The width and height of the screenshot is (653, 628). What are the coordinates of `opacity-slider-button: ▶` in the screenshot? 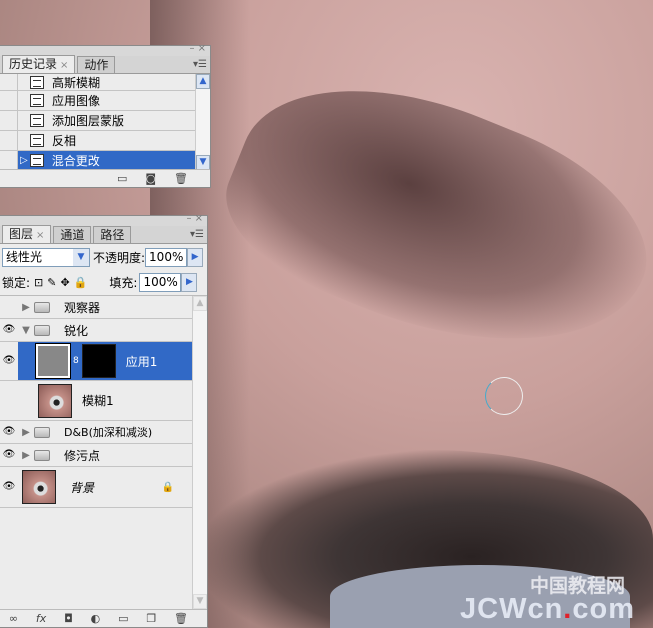 It's located at (195, 257).